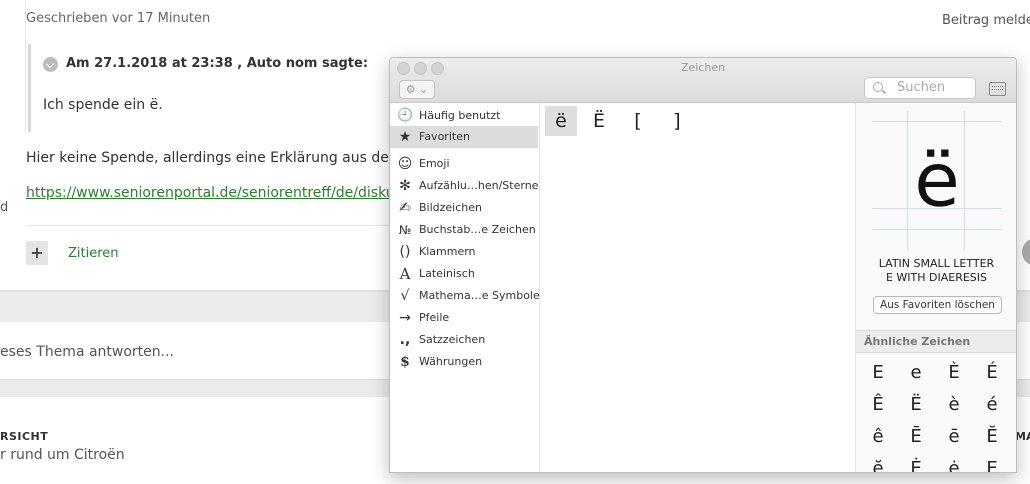 The height and width of the screenshot is (484, 1030). Describe the element at coordinates (217, 63) in the screenshot. I see `quote-header: Am 27.1.2018 at 23:38 , Auto nom sagte:` at that location.